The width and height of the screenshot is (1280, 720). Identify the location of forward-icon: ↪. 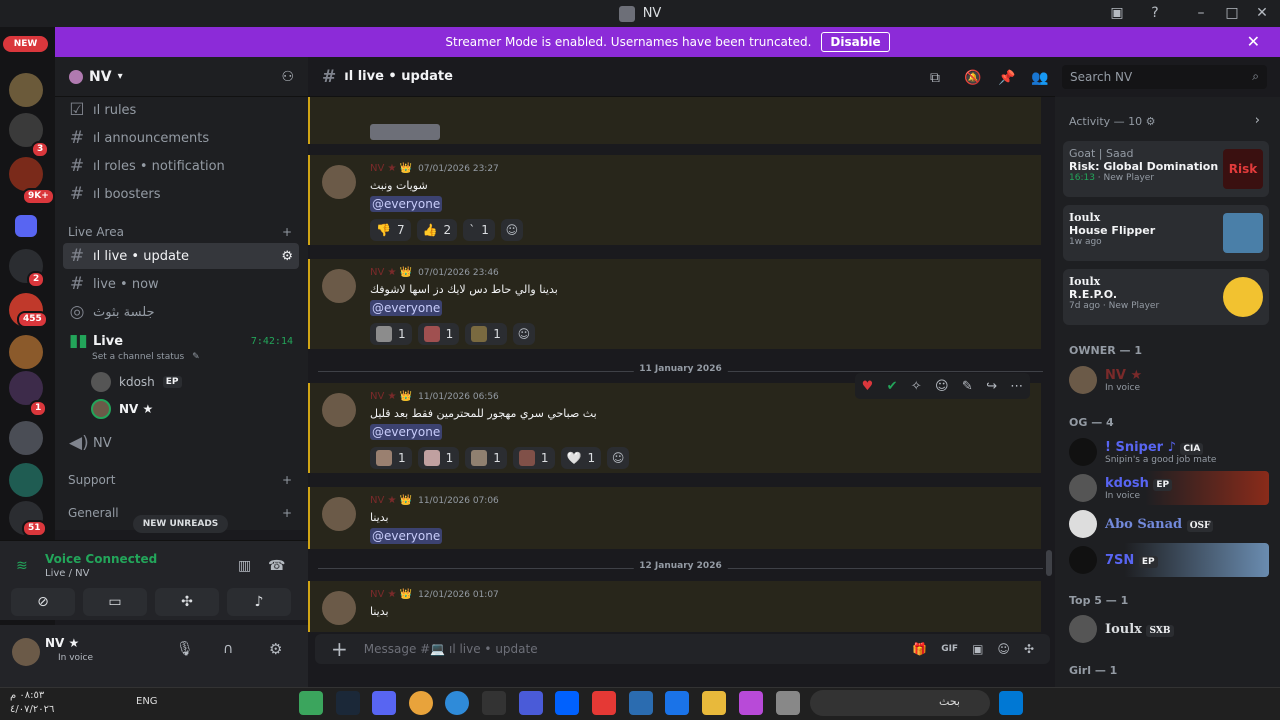
(991, 386).